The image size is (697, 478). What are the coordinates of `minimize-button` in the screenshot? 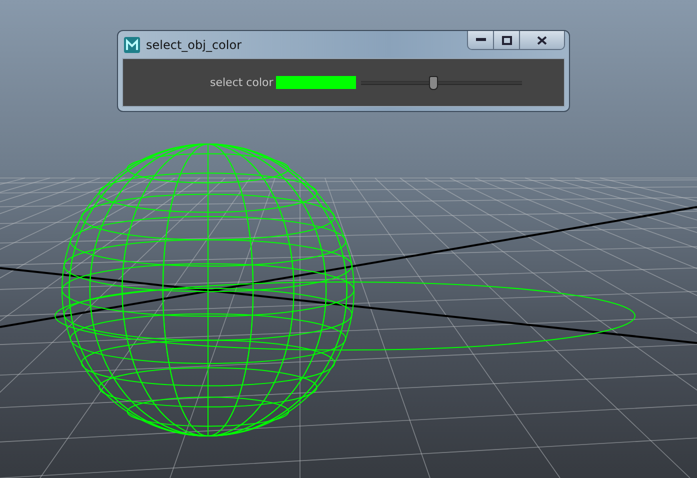 It's located at (481, 40).